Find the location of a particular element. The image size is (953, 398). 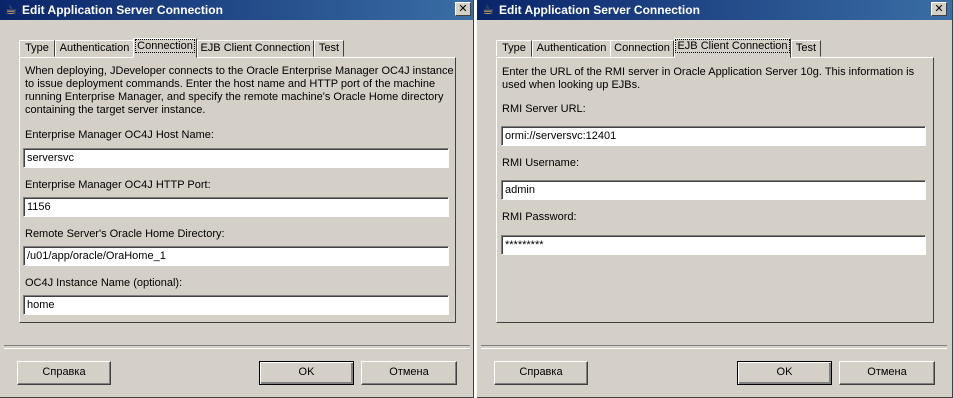

oracle-home-input: /u01/app/oracle/OraHome_1 is located at coordinates (236, 256).